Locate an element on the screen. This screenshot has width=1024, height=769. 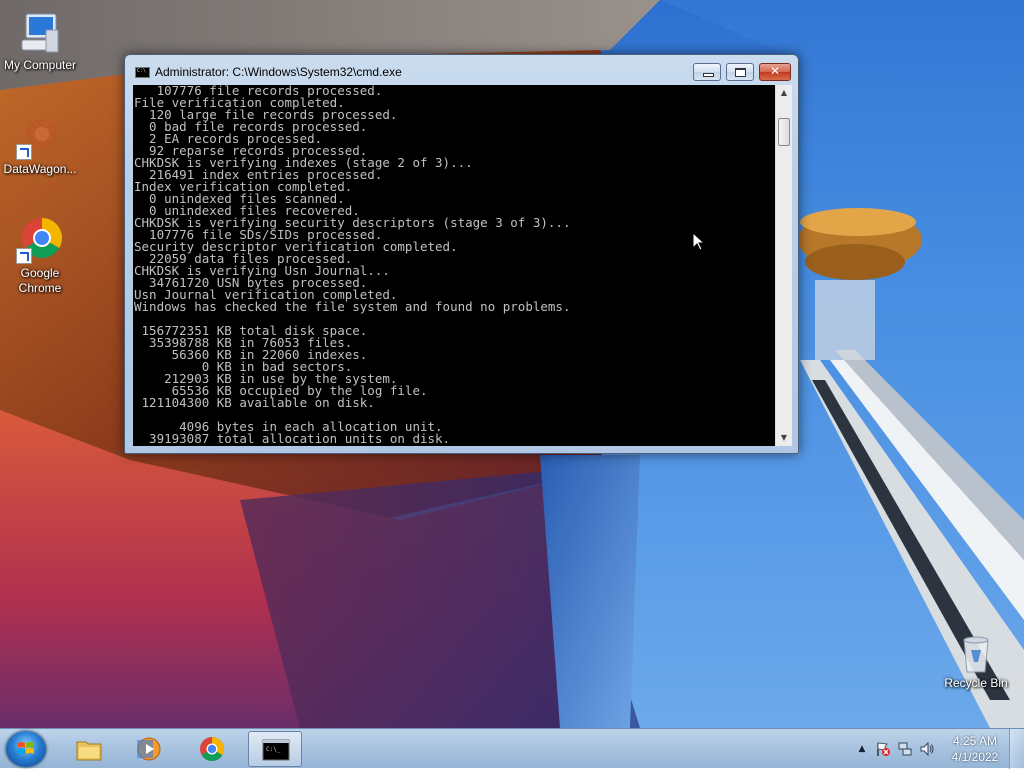
svg-text: C:\_ is located at coordinates (273, 749).